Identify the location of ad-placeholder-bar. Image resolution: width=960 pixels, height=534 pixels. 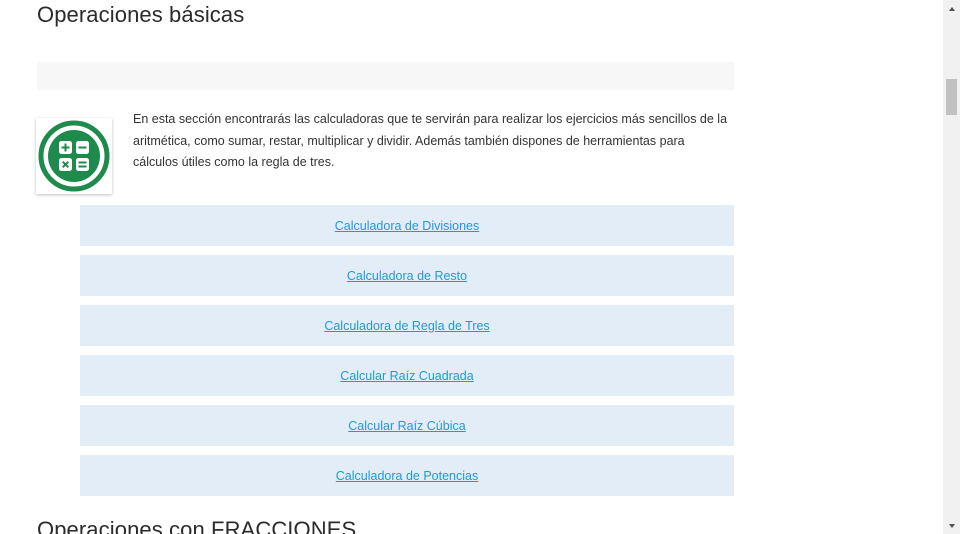
(385, 76).